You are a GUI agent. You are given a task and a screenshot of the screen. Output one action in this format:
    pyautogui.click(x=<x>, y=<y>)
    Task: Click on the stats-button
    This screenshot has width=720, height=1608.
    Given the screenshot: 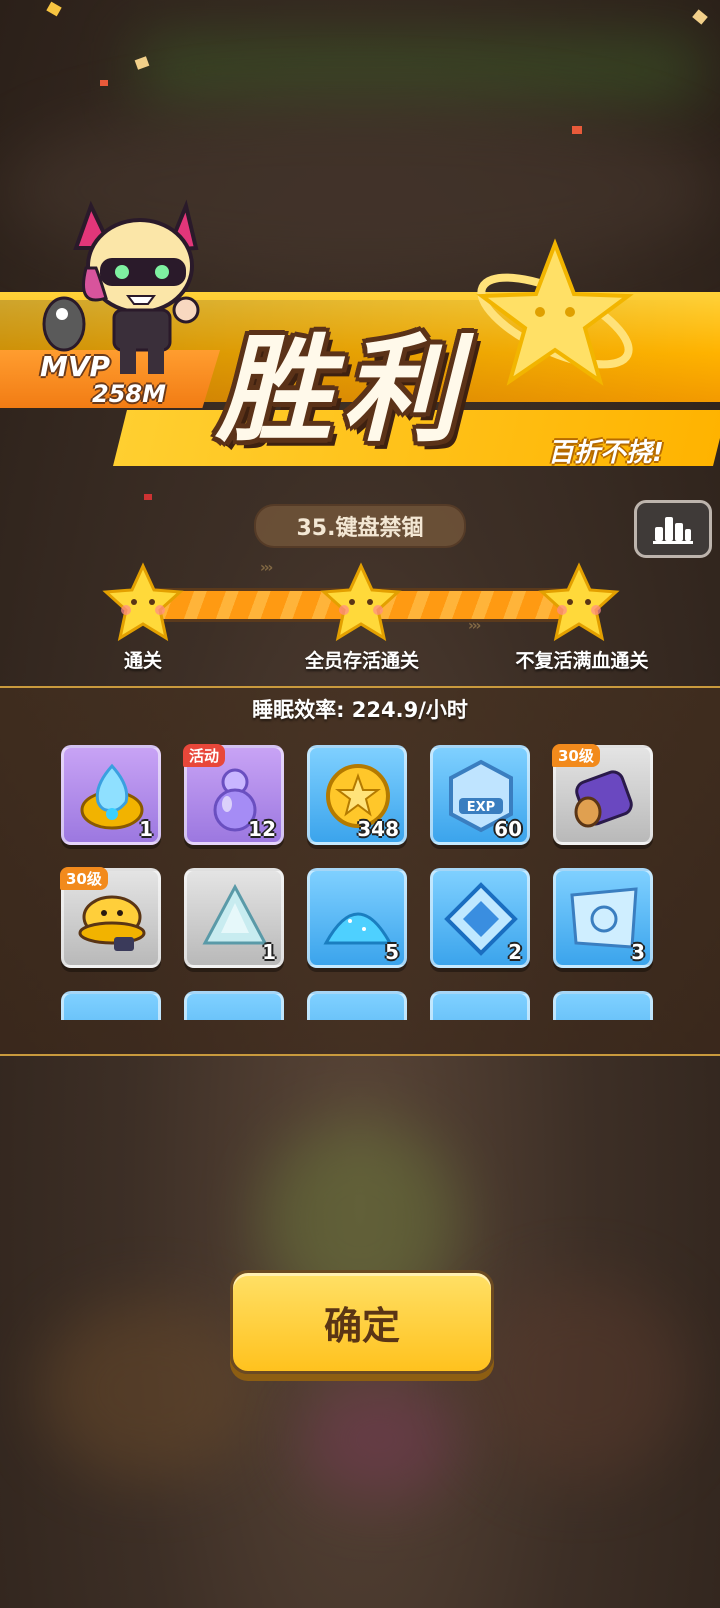 What is the action you would take?
    pyautogui.click(x=673, y=529)
    